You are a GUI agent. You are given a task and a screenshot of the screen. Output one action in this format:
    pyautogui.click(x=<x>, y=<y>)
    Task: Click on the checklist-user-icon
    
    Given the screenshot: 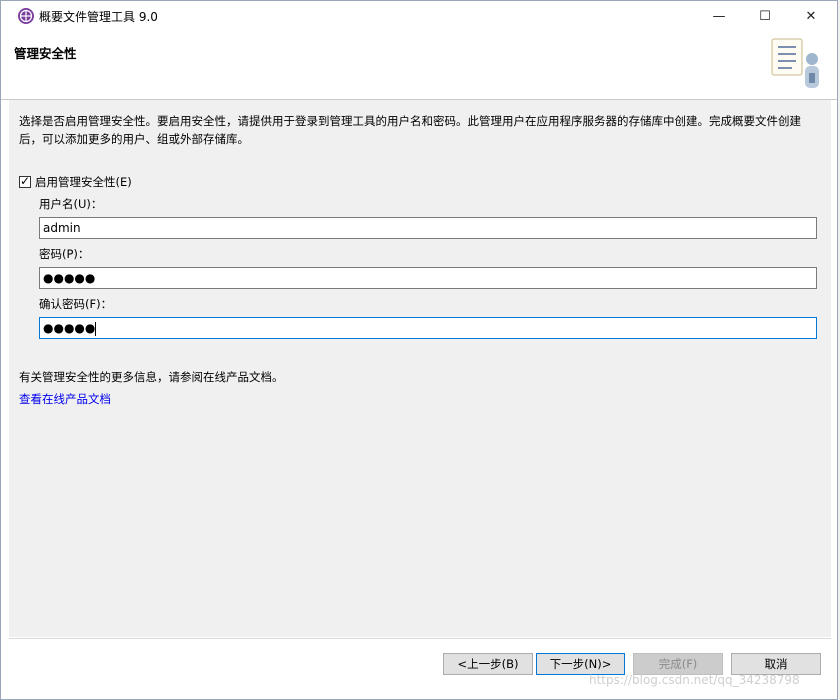 What is the action you would take?
    pyautogui.click(x=795, y=63)
    